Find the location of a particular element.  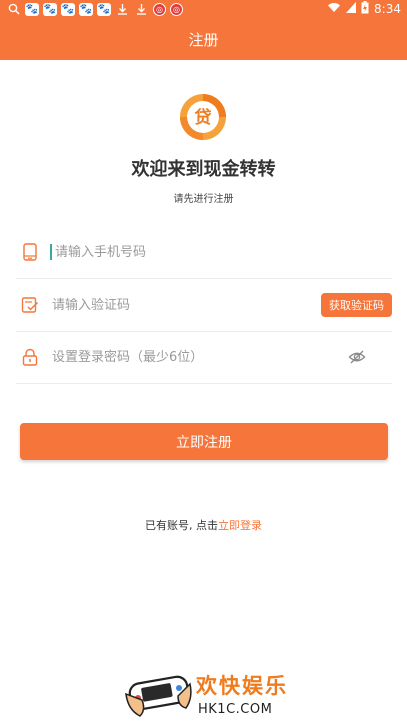

code-row: 获取验证码 is located at coordinates (204, 305).